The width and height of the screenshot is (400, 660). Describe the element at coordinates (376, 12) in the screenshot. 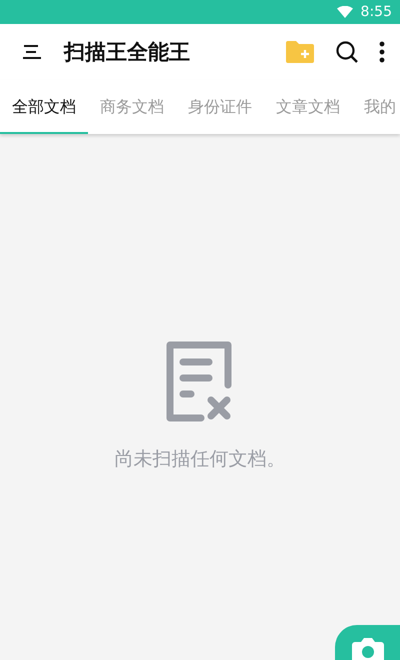

I see `status-time: 8:55` at that location.